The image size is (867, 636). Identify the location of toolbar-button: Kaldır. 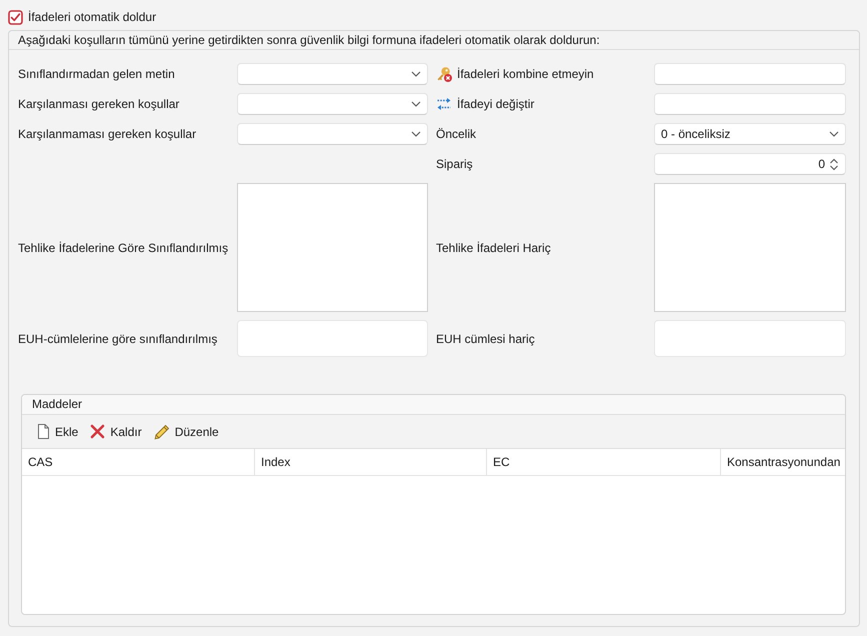
(116, 431).